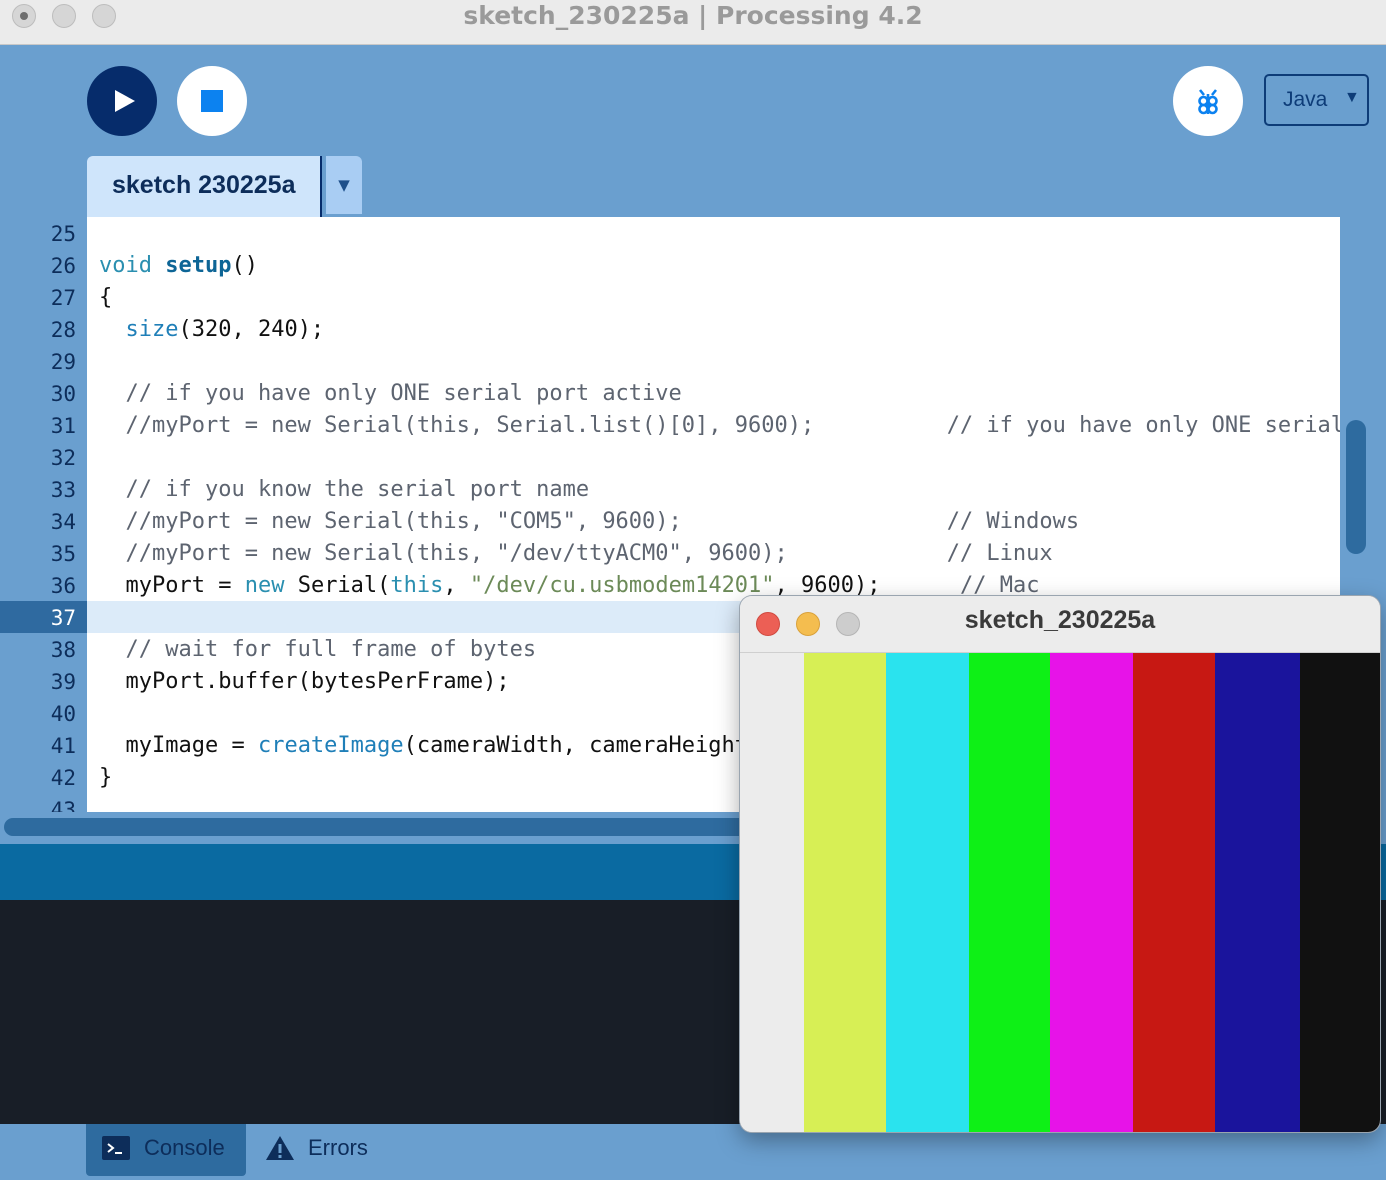 Image resolution: width=1386 pixels, height=1180 pixels. Describe the element at coordinates (1356, 487) in the screenshot. I see `vertical-scrollbar-thumb` at that location.